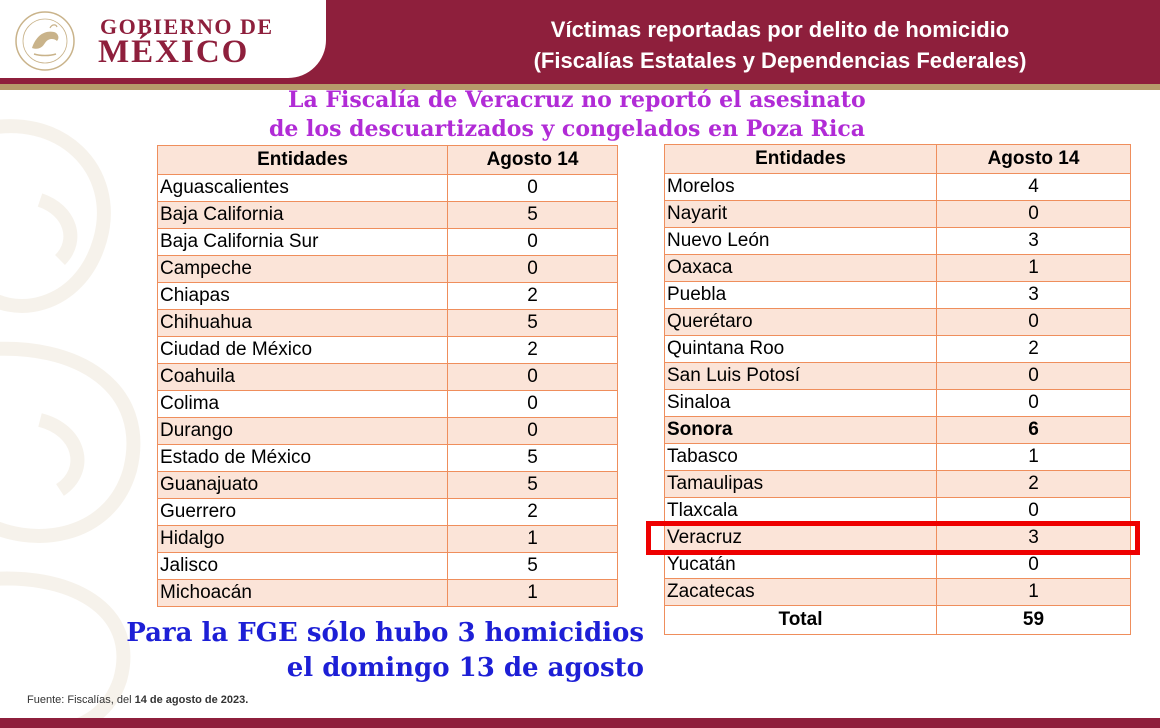 This screenshot has width=1160, height=728. I want to click on entidad-cell: Oaxaca, so click(800, 268).